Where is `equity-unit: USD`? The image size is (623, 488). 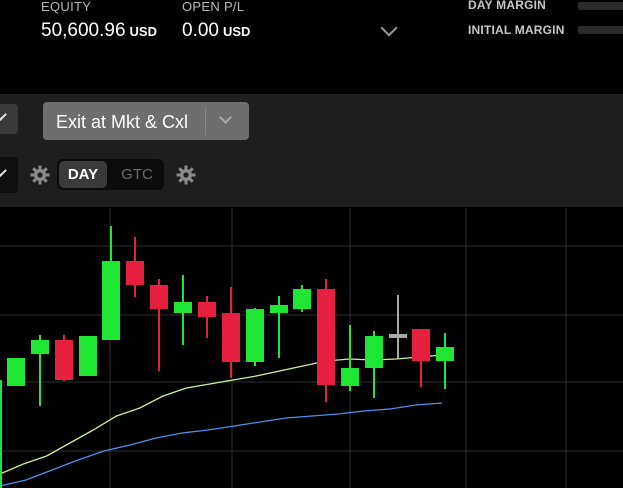
equity-unit: USD is located at coordinates (143, 31).